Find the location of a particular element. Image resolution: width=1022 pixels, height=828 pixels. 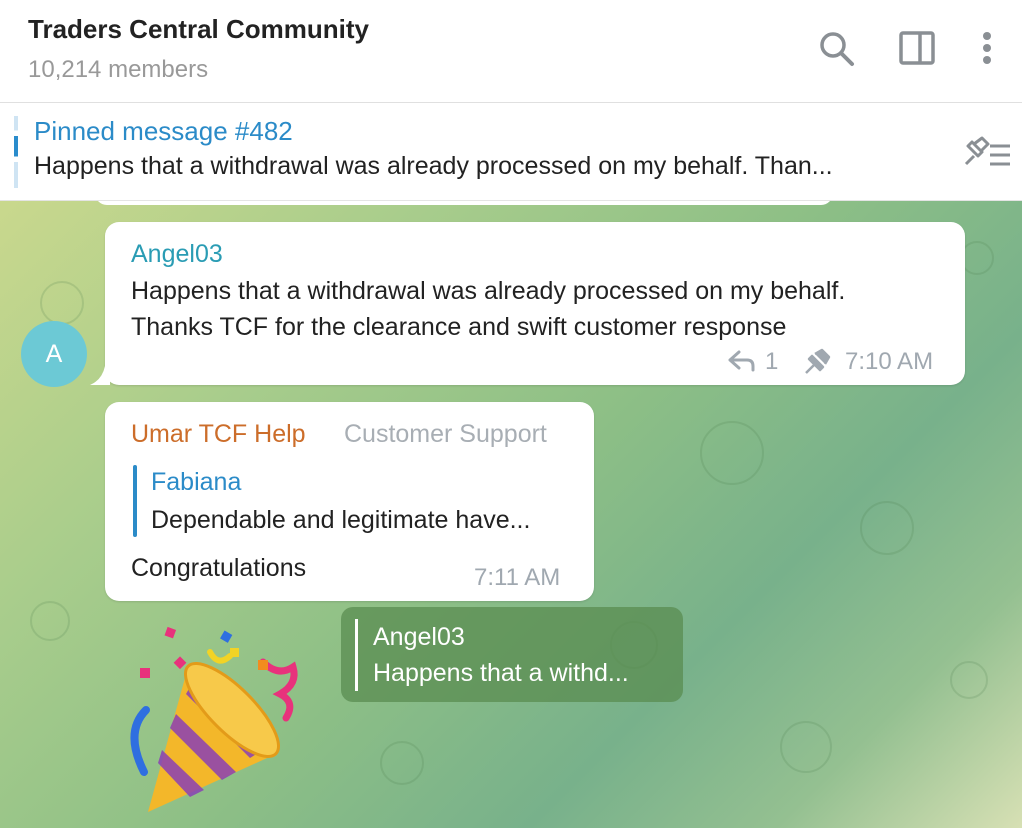

bubble-tail is located at coordinates (100, 375).